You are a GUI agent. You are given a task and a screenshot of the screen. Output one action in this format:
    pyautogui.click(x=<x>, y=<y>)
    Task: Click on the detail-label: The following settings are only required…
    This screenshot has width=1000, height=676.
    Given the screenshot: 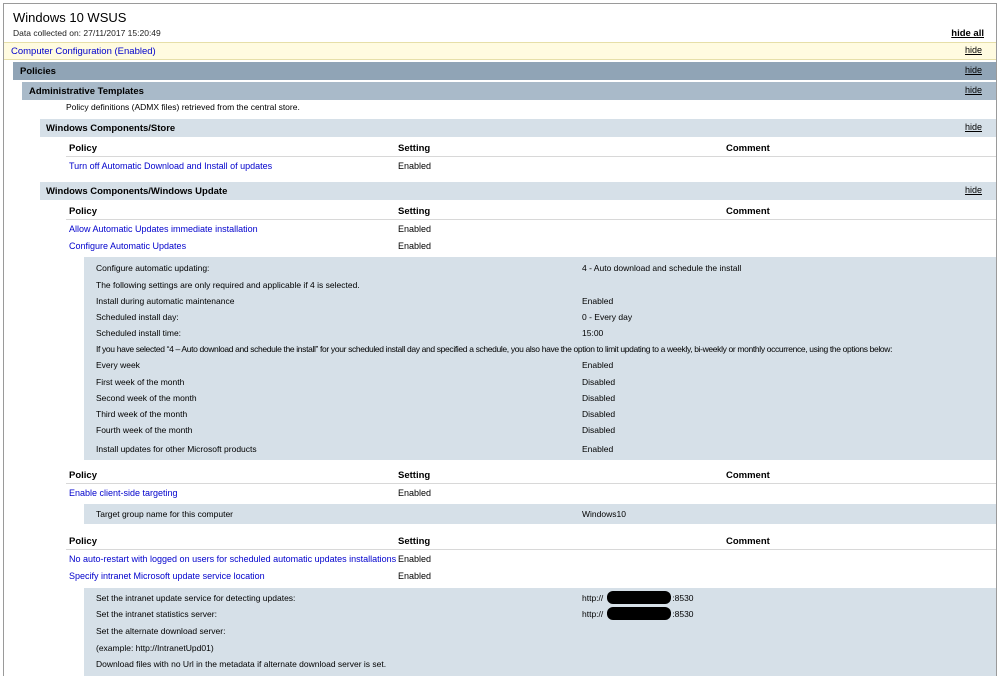 What is the action you would take?
    pyautogui.click(x=228, y=285)
    